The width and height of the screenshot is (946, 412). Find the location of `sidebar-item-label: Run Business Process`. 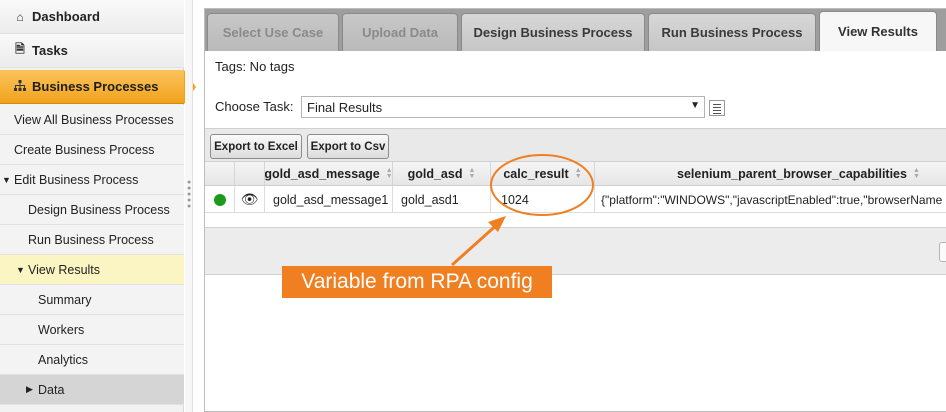

sidebar-item-label: Run Business Process is located at coordinates (91, 239).